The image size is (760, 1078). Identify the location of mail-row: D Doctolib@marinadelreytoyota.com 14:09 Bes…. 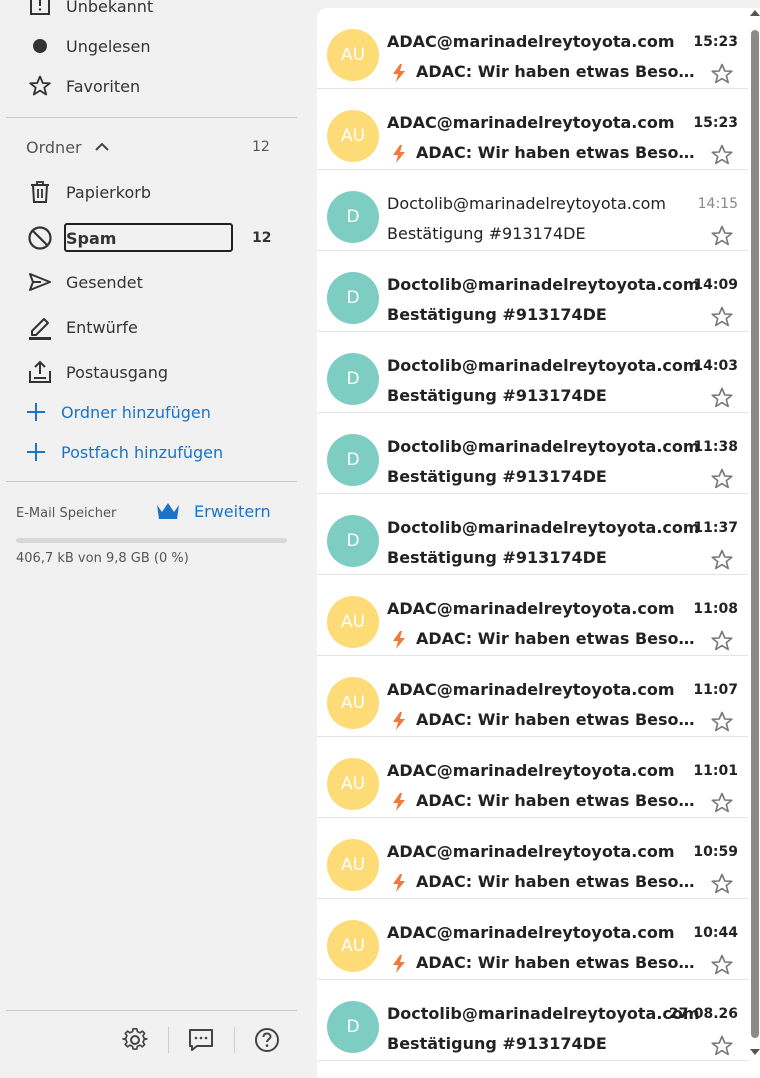
(532, 291).